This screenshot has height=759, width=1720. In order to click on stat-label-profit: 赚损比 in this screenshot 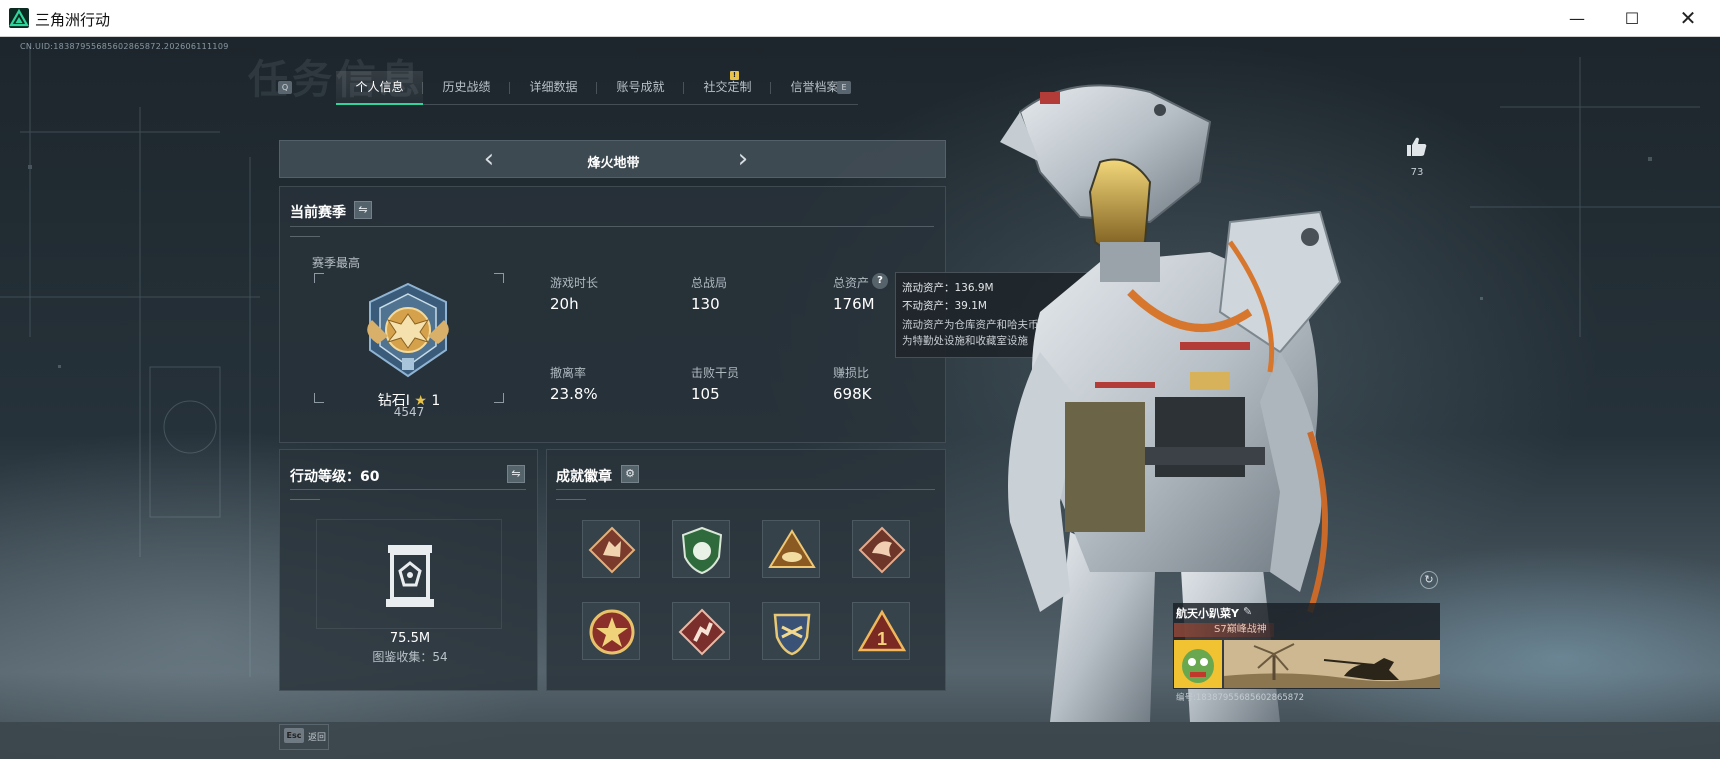, I will do `click(851, 373)`.